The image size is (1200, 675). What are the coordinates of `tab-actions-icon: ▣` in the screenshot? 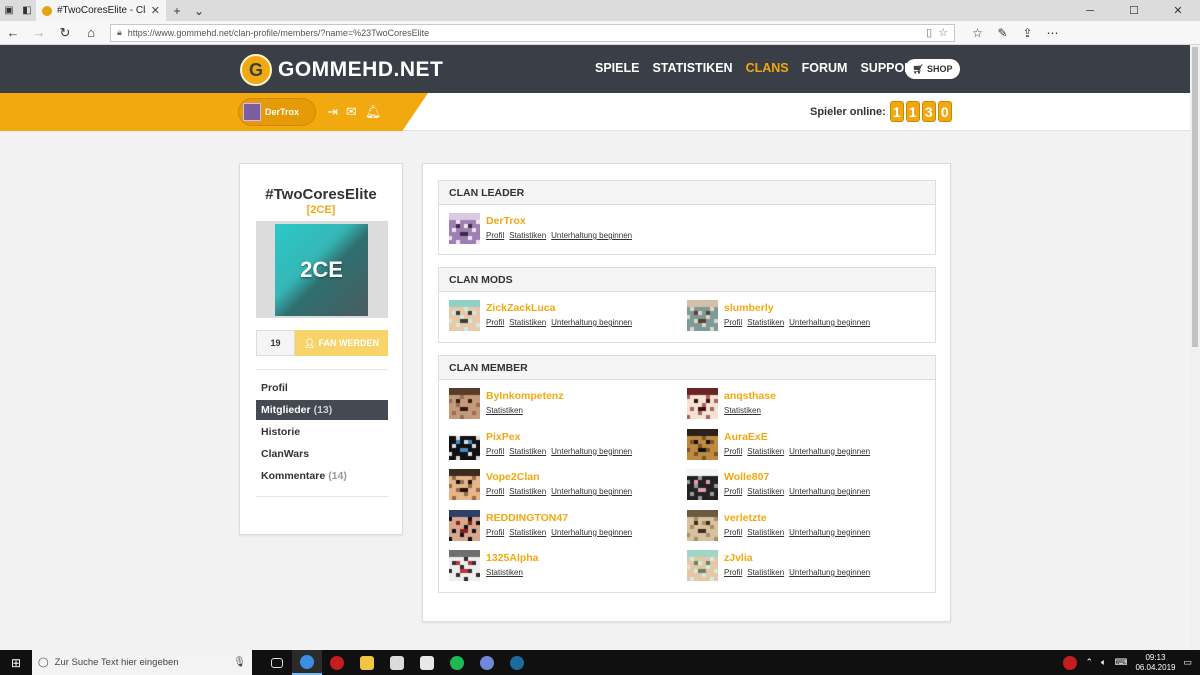 It's located at (9, 10).